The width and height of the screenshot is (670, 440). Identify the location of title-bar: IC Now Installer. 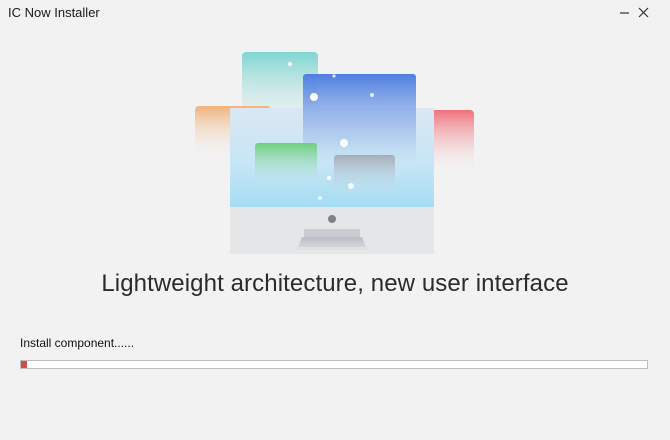
(335, 14).